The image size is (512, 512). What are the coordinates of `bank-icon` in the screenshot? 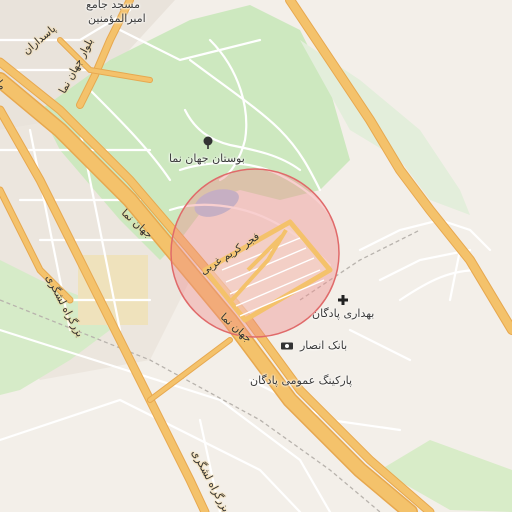 It's located at (287, 346).